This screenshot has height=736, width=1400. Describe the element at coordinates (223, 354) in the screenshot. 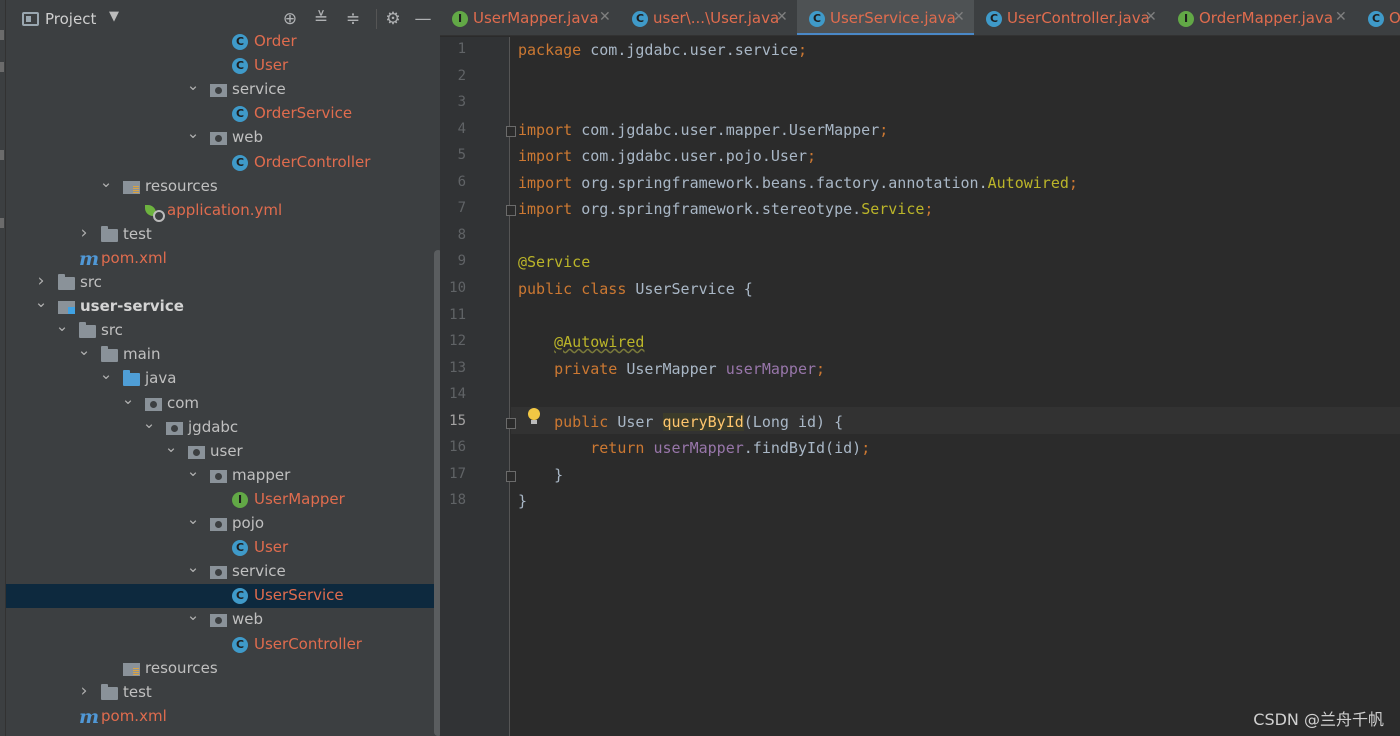

I see `tree-item-main: ⌄ main` at that location.